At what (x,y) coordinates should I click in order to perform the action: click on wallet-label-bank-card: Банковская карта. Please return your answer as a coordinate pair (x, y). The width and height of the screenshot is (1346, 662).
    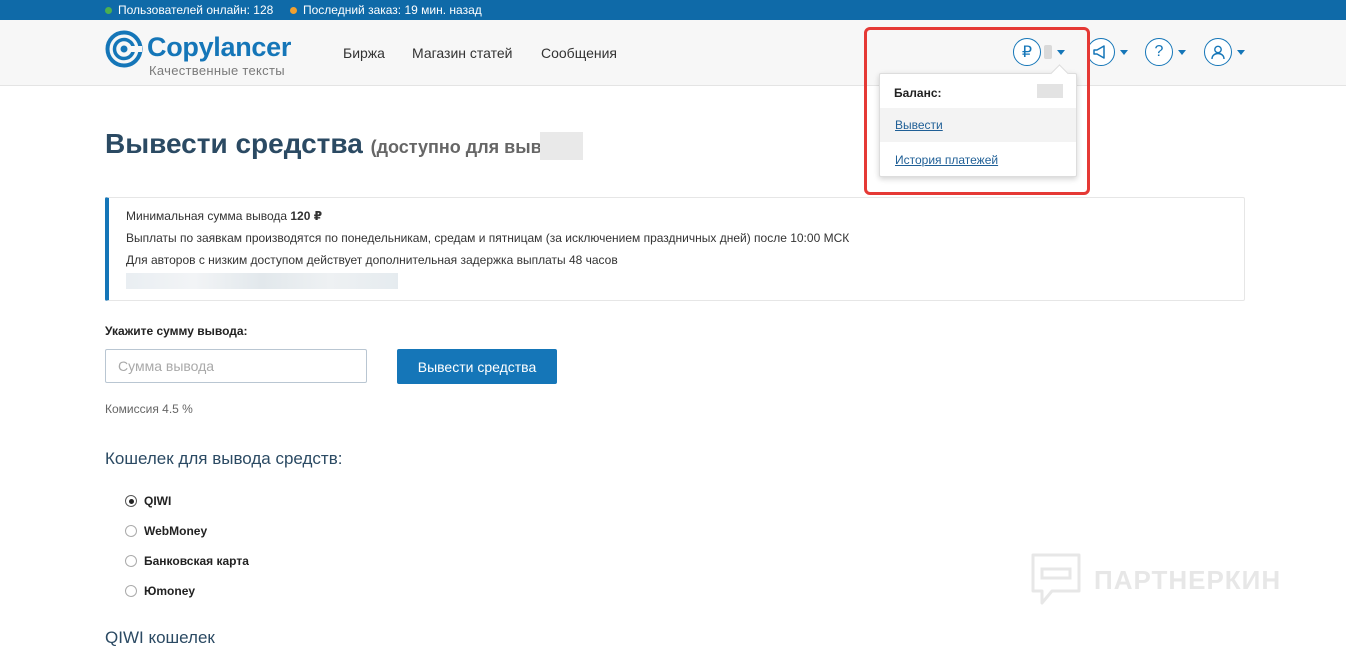
    Looking at the image, I should click on (196, 561).